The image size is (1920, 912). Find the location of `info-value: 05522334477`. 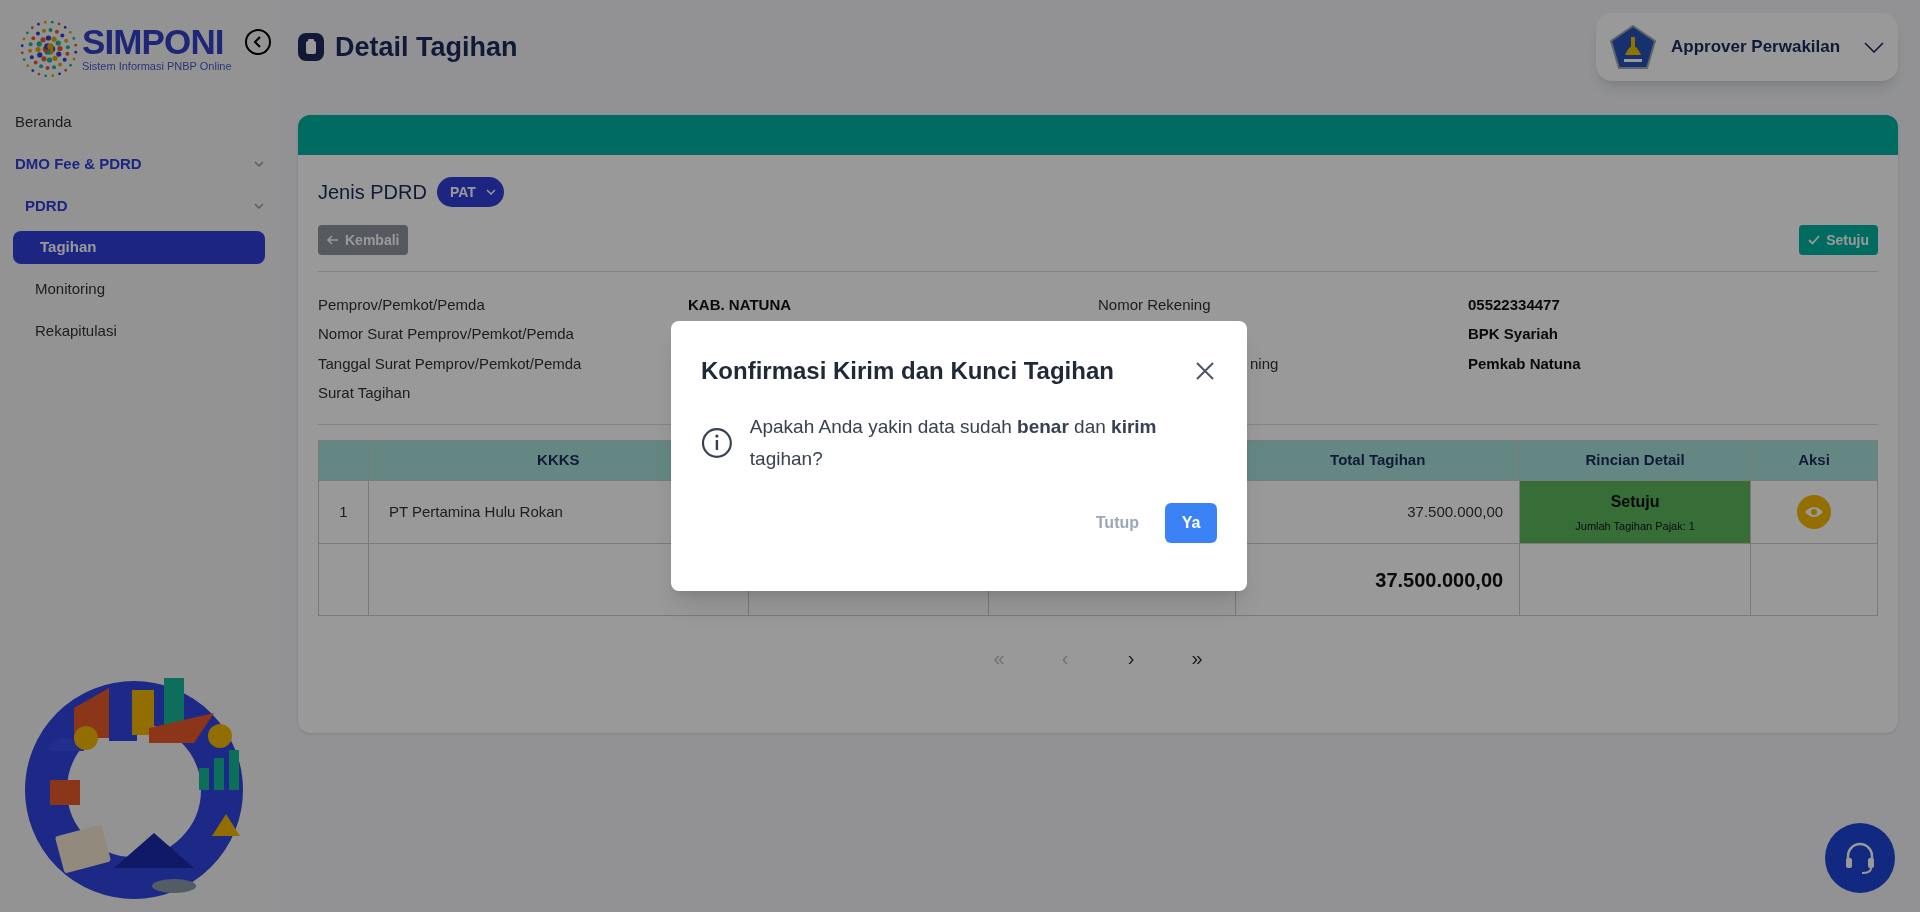

info-value: 05522334477 is located at coordinates (1514, 304).